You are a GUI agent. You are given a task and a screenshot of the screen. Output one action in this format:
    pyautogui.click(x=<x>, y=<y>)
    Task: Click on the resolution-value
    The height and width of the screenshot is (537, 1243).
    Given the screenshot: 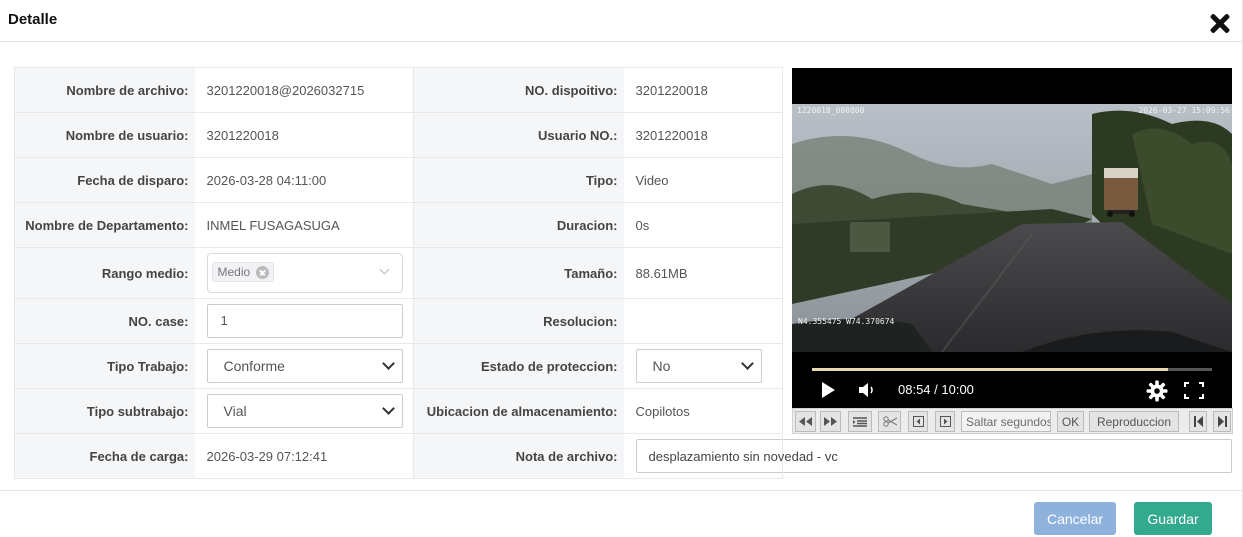 What is the action you would take?
    pyautogui.click(x=703, y=321)
    